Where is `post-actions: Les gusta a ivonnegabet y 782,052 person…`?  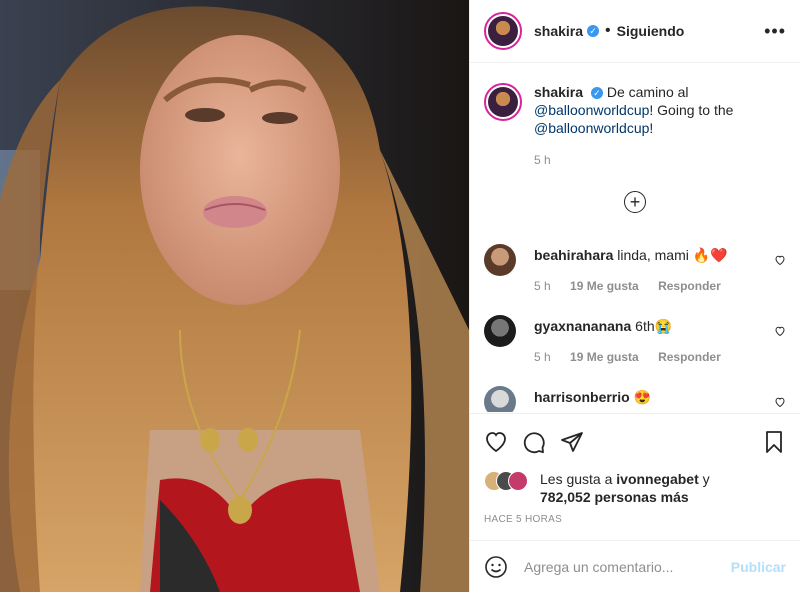 post-actions: Les gusta a ivonnegabet y 782,052 person… is located at coordinates (635, 469).